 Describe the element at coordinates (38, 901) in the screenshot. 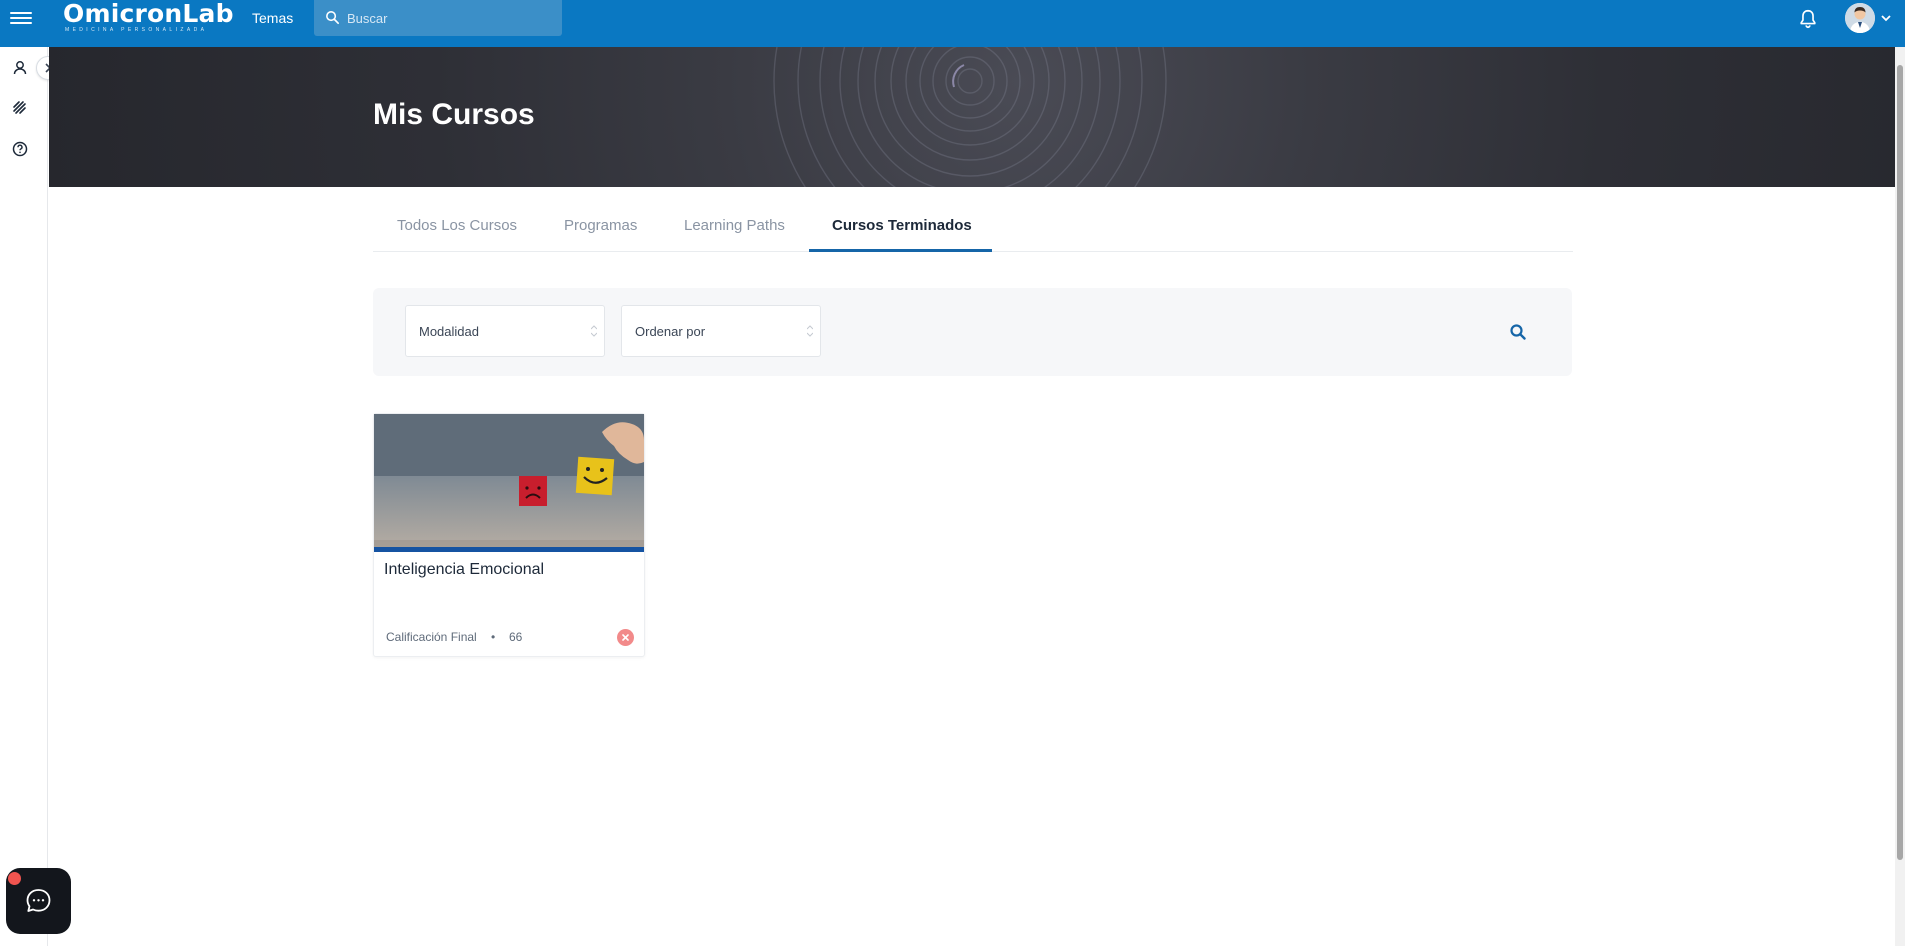

I see `chat-widget-button` at that location.